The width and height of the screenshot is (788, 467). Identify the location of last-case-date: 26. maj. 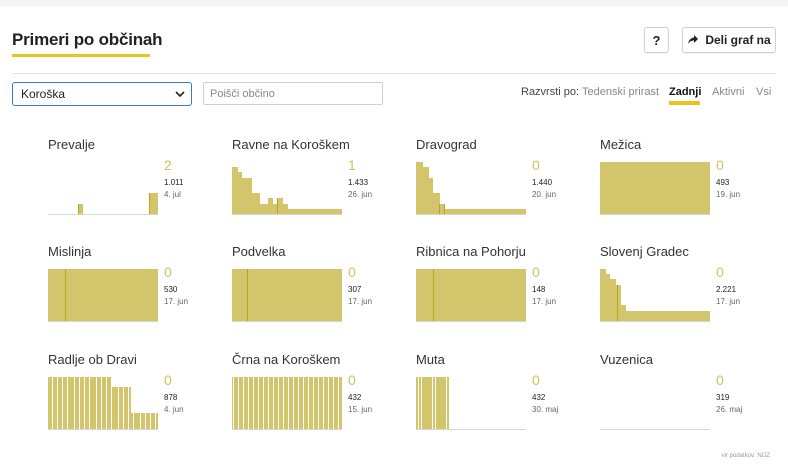
(729, 409).